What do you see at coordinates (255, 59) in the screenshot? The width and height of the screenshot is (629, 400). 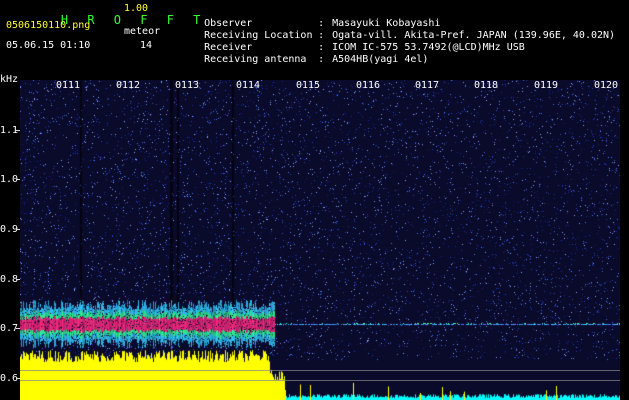 I see `info-key: Receiving antenna` at bounding box center [255, 59].